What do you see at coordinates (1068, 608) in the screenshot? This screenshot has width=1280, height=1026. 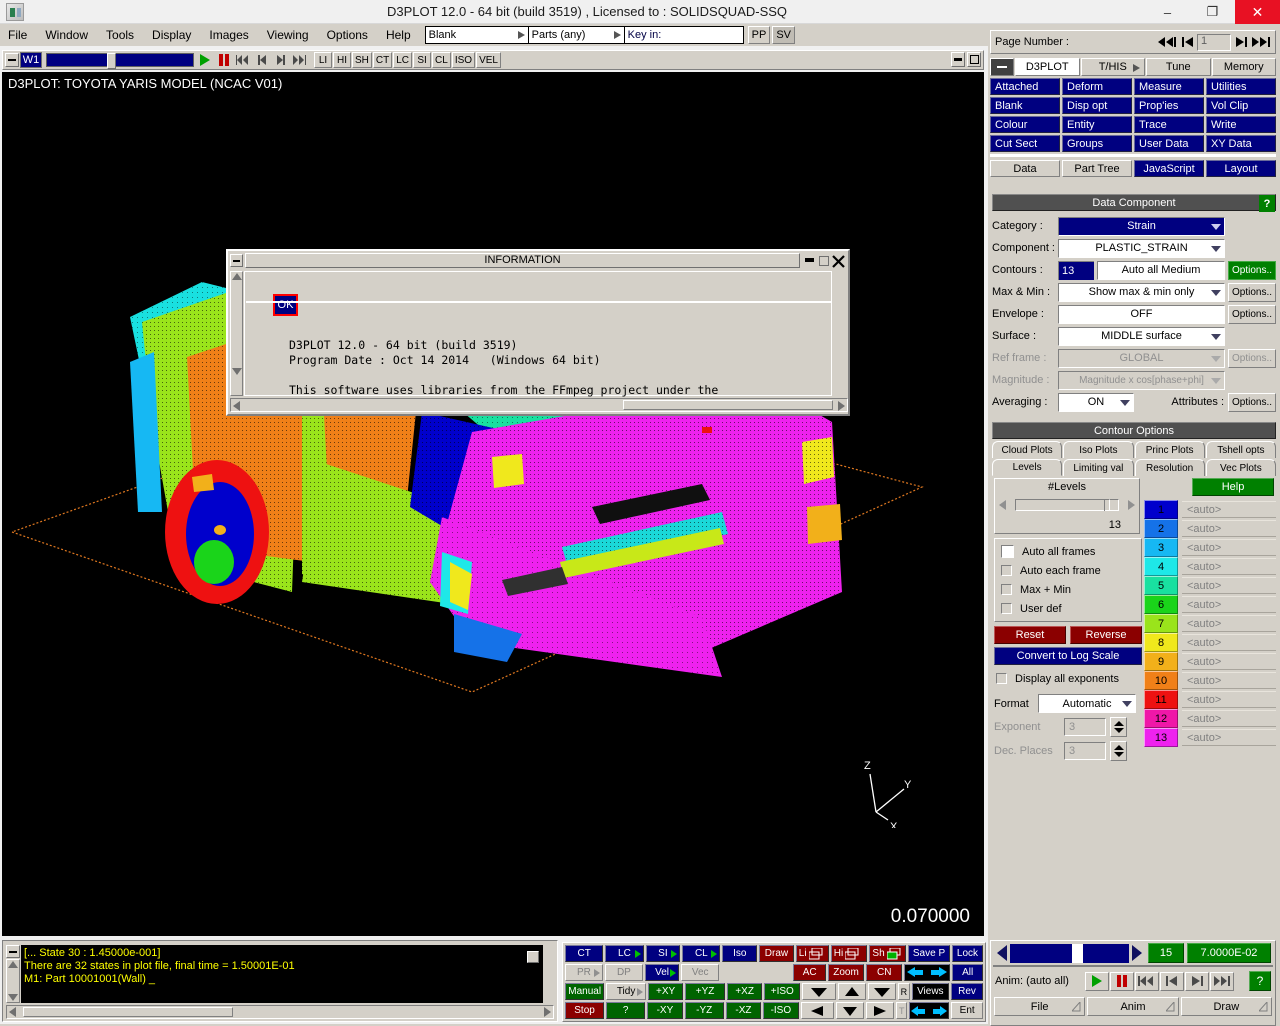 I see `checkbox-user-def: User def` at bounding box center [1068, 608].